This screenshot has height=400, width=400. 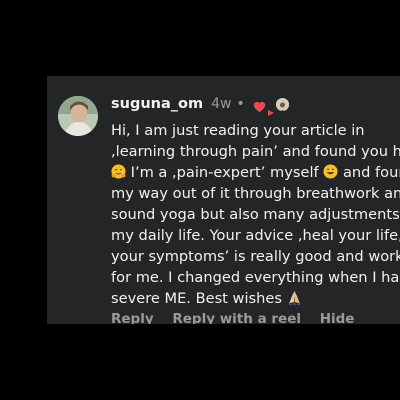 What do you see at coordinates (270, 108) in the screenshot?
I see `small-arrow-icon` at bounding box center [270, 108].